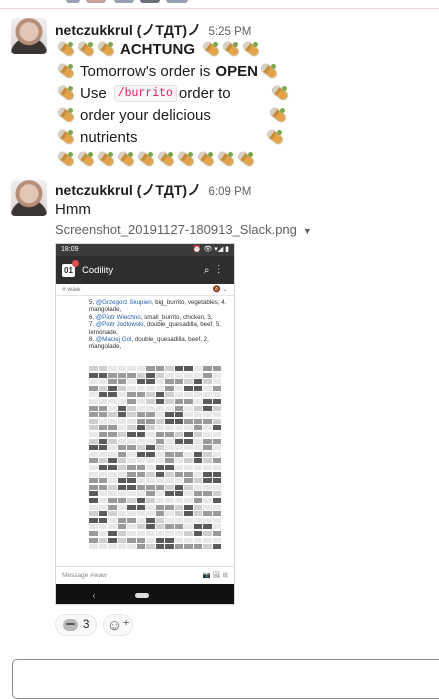 The height and width of the screenshot is (699, 439). What do you see at coordinates (183, 229) in the screenshot?
I see `attachment-filename: Screenshot_20191127-180913_Slack.png ▼` at bounding box center [183, 229].